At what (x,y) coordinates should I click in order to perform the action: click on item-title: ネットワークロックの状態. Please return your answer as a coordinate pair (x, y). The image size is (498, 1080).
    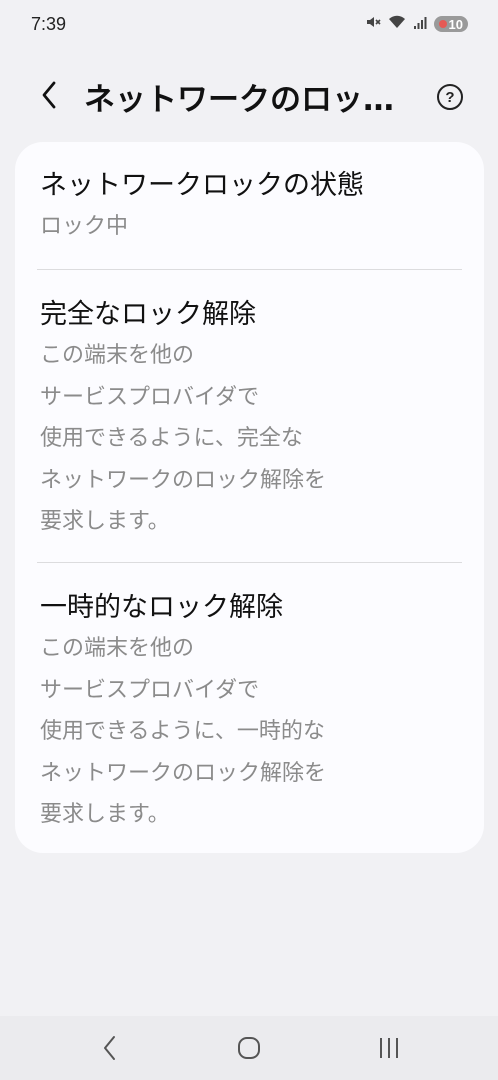
    Looking at the image, I should click on (202, 185).